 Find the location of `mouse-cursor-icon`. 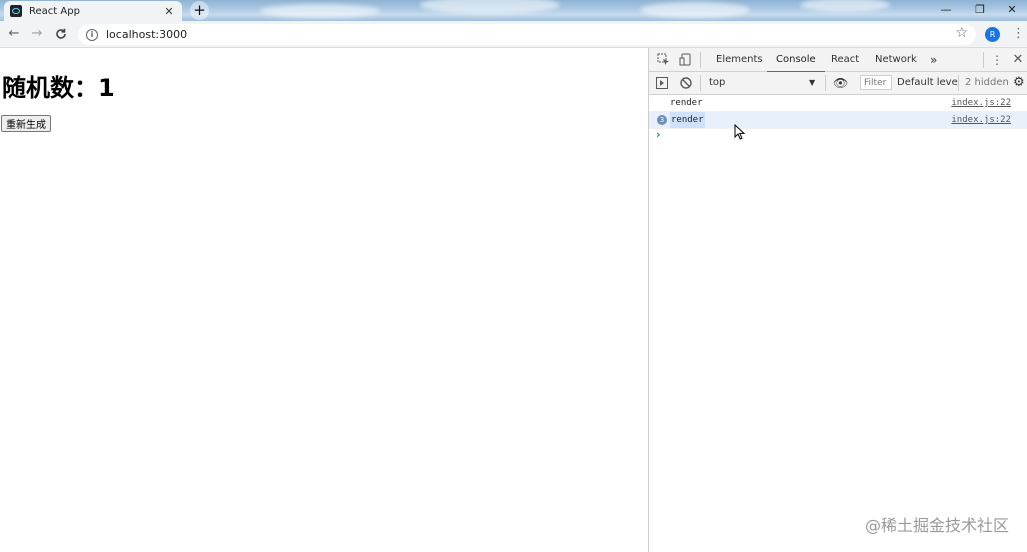

mouse-cursor-icon is located at coordinates (740, 133).